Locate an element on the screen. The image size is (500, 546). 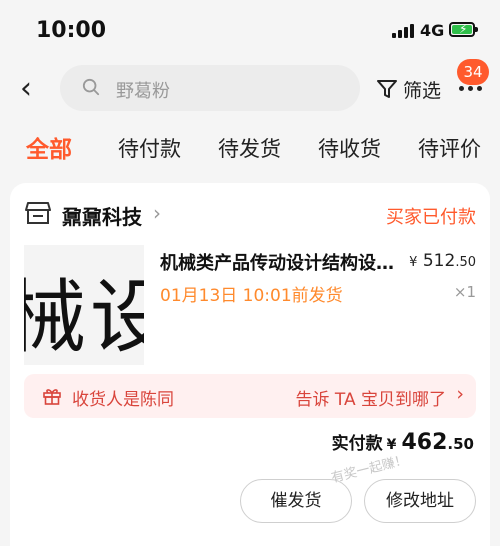
filter-label: 筛选 is located at coordinates (422, 91).